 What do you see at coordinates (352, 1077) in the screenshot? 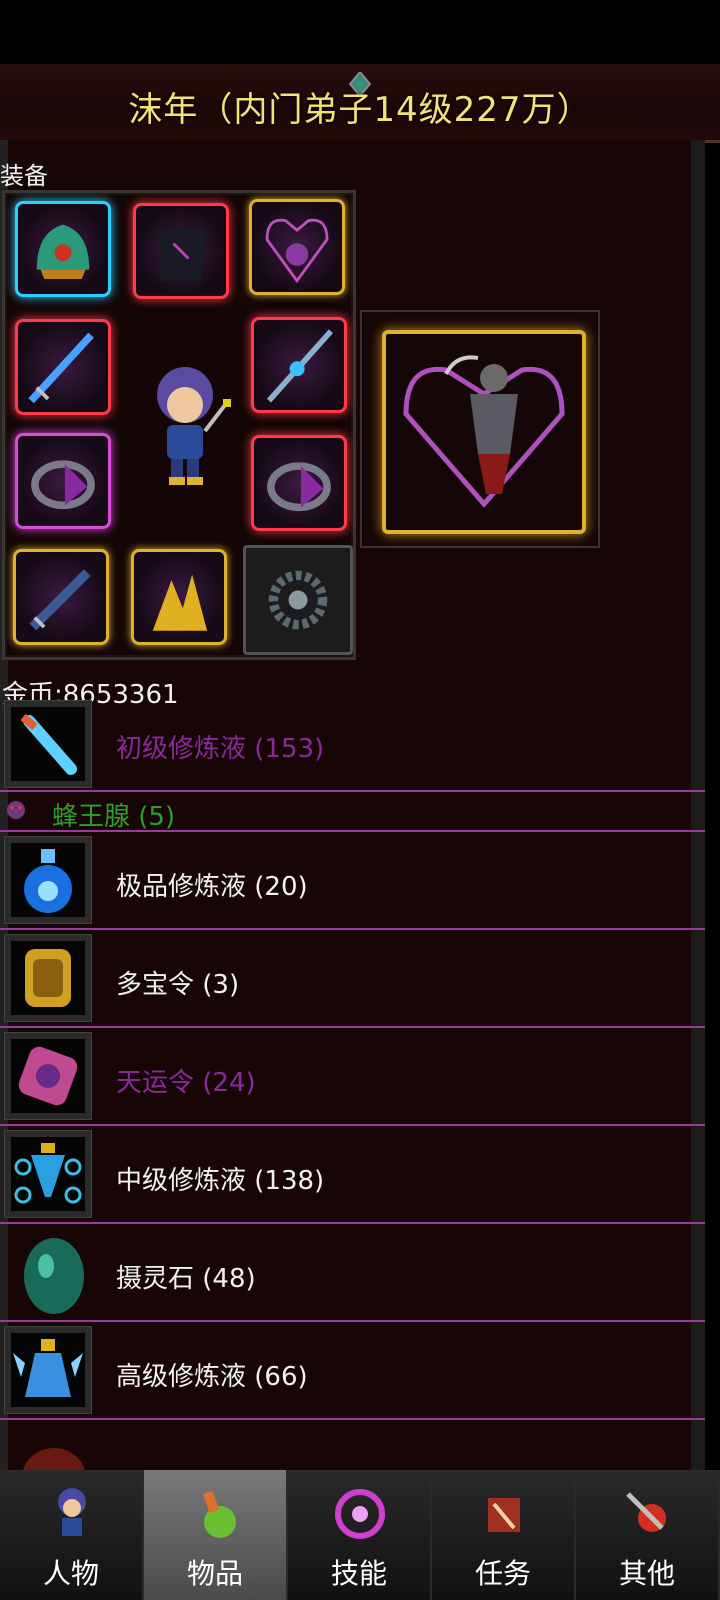
I see `list-item: 天运令 (24)` at bounding box center [352, 1077].